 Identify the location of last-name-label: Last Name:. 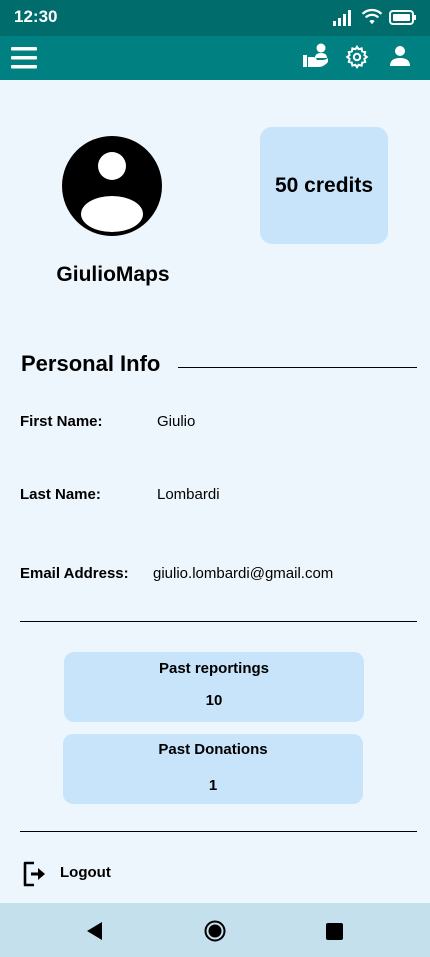
(60, 494).